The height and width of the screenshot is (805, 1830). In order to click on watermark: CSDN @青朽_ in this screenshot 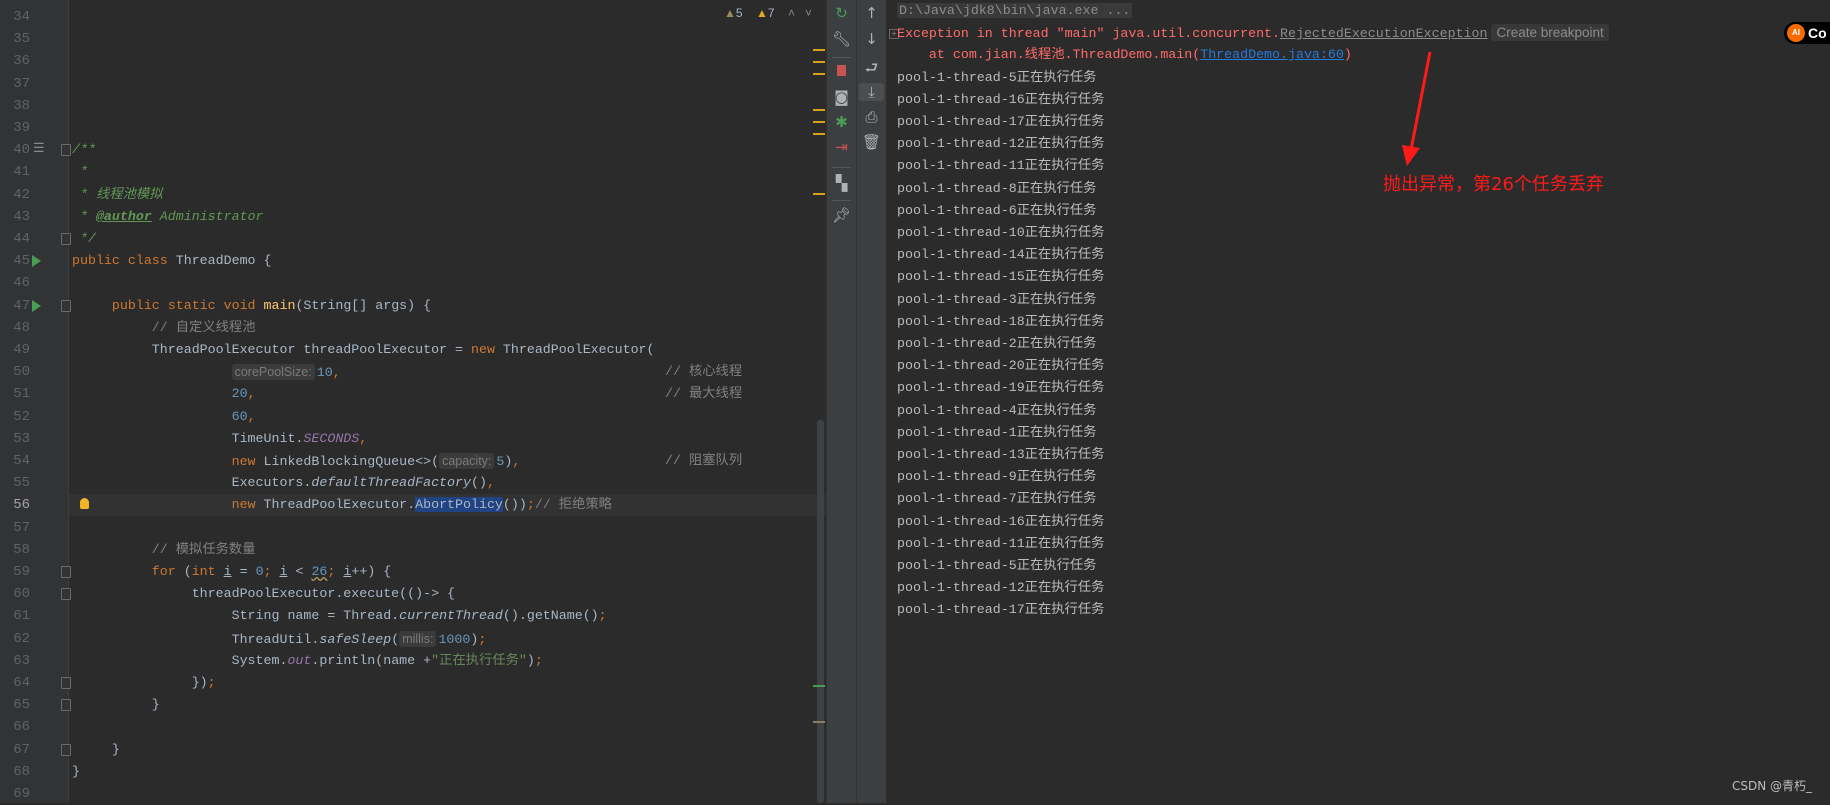, I will do `click(1772, 786)`.